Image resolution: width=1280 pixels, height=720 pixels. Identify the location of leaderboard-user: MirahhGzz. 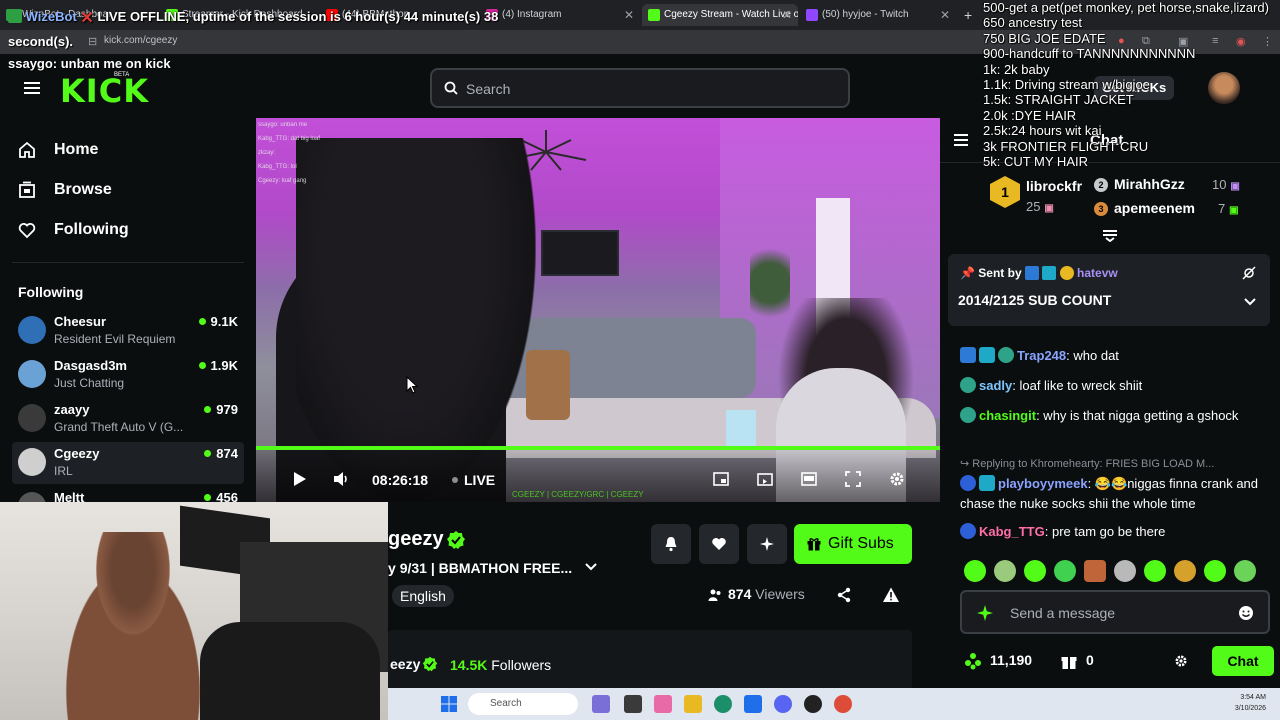
(1149, 184).